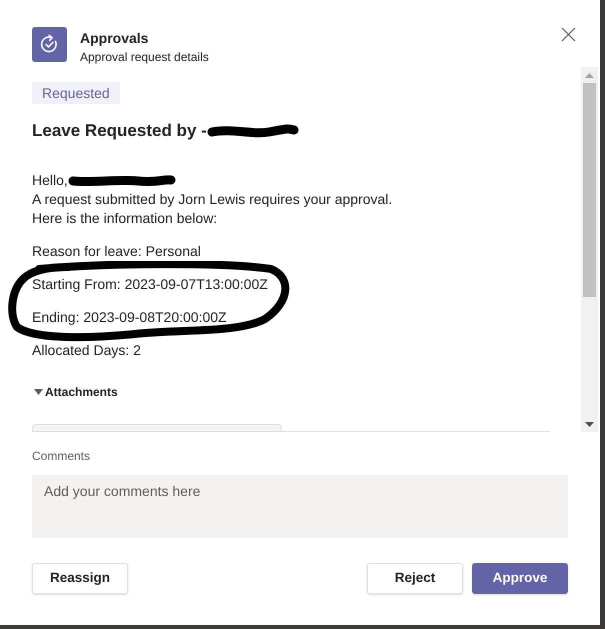 The image size is (605, 629). I want to click on scrollbar-thumb, so click(589, 190).